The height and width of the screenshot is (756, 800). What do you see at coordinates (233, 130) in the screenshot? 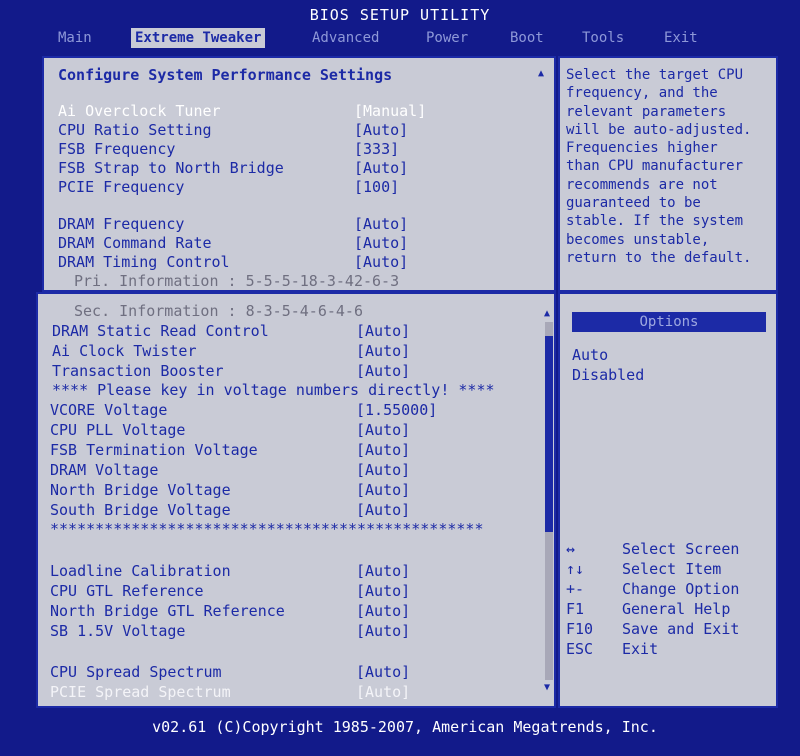
I see `cpu-ratio-setting-item: CPU Ratio Setting [Auto]` at bounding box center [233, 130].